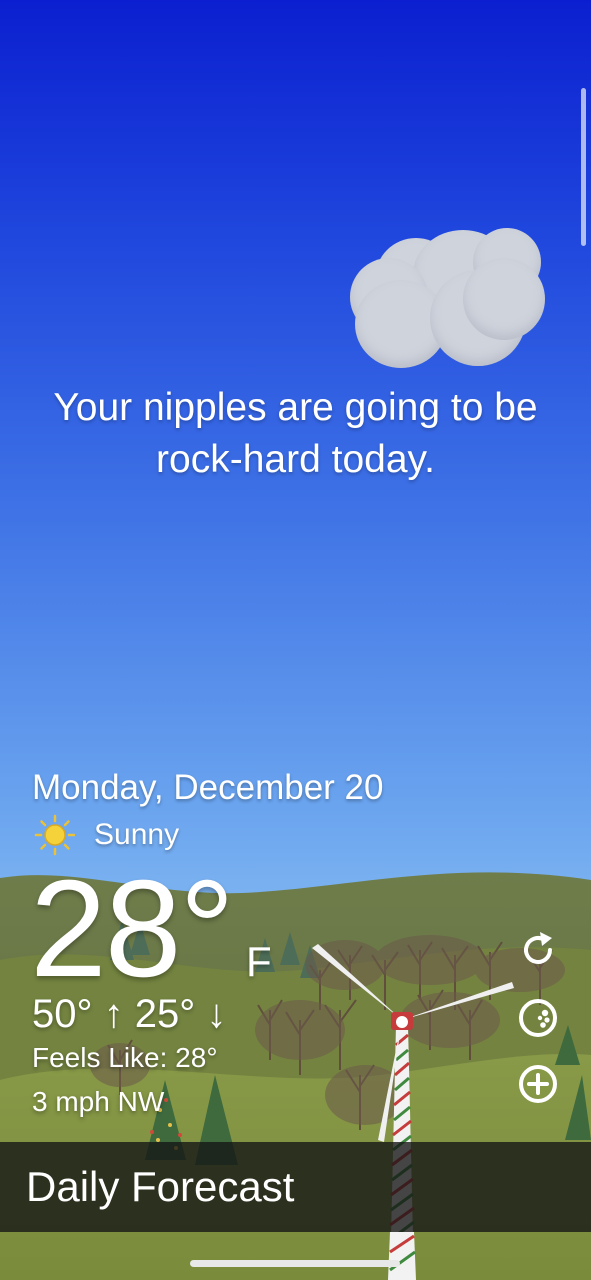 The image size is (591, 1280). I want to click on refresh-button, so click(538, 950).